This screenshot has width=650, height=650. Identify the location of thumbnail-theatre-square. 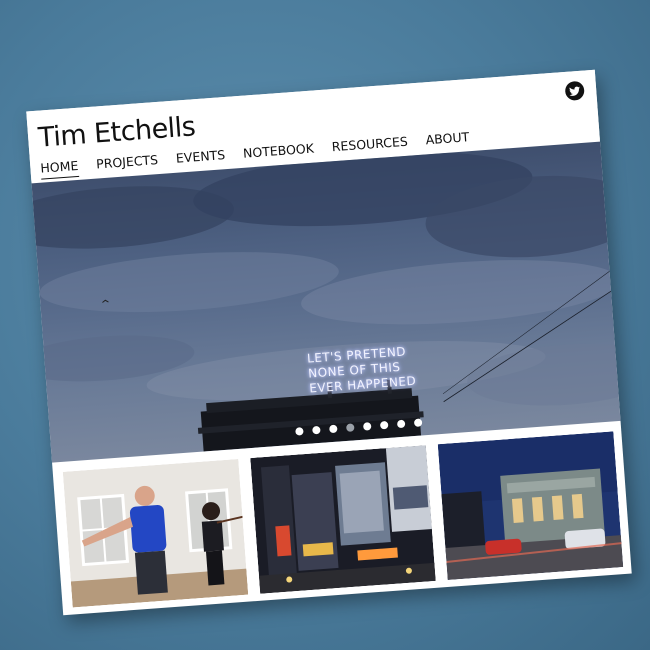
(530, 505).